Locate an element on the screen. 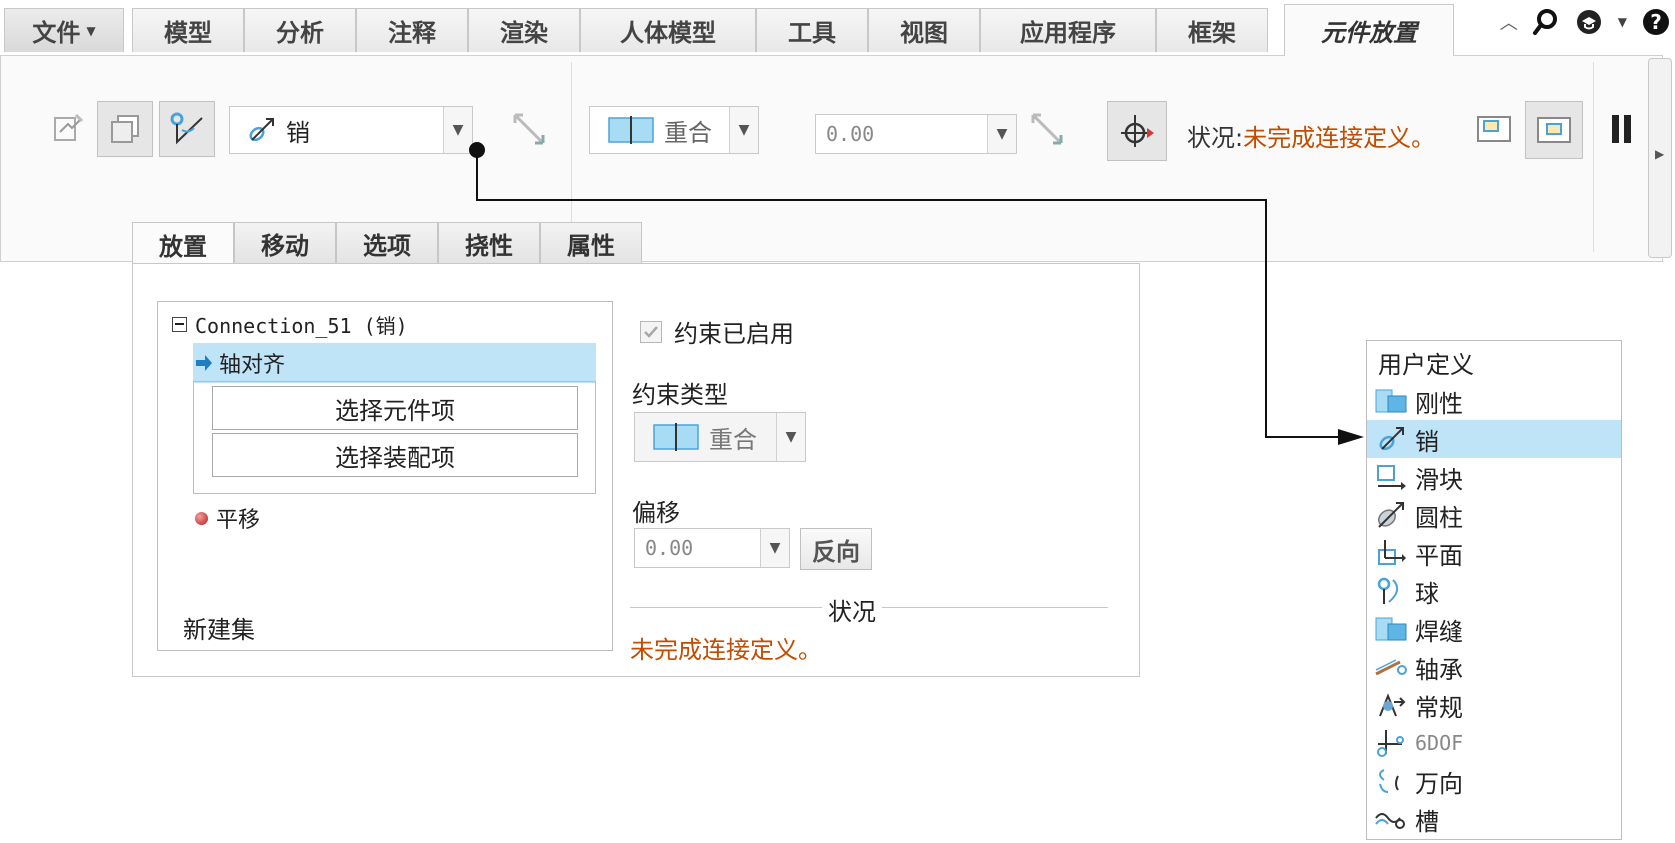  connection-type-item: 6DOF is located at coordinates (1494, 743).